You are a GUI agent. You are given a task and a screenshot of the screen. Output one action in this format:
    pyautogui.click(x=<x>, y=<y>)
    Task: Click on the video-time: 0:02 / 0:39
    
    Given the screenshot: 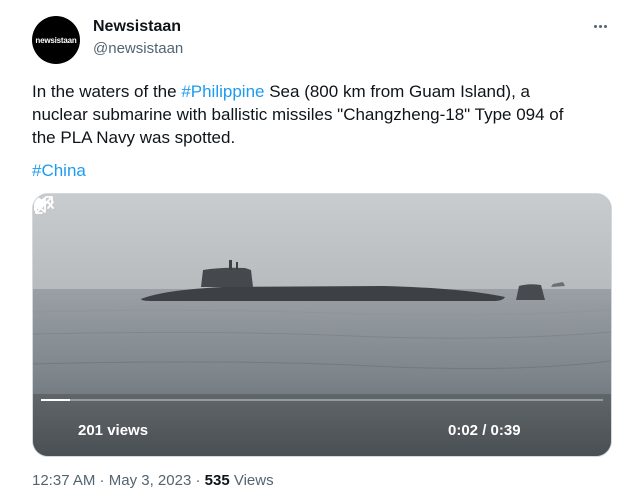 What is the action you would take?
    pyautogui.click(x=484, y=430)
    